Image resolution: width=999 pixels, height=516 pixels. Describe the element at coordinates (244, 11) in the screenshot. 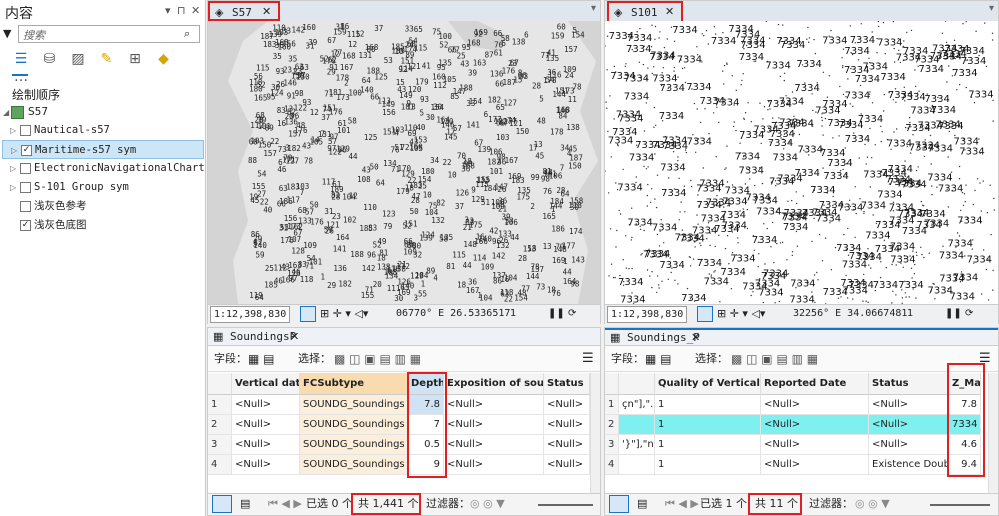

I see `map-tab-s57: ◈ S57 ✕` at that location.